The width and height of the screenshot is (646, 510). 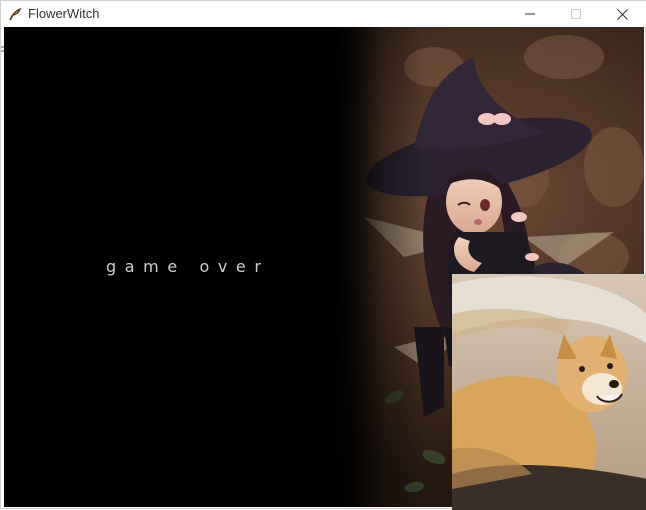 What do you see at coordinates (188, 266) in the screenshot?
I see `game-over-text: game over` at bounding box center [188, 266].